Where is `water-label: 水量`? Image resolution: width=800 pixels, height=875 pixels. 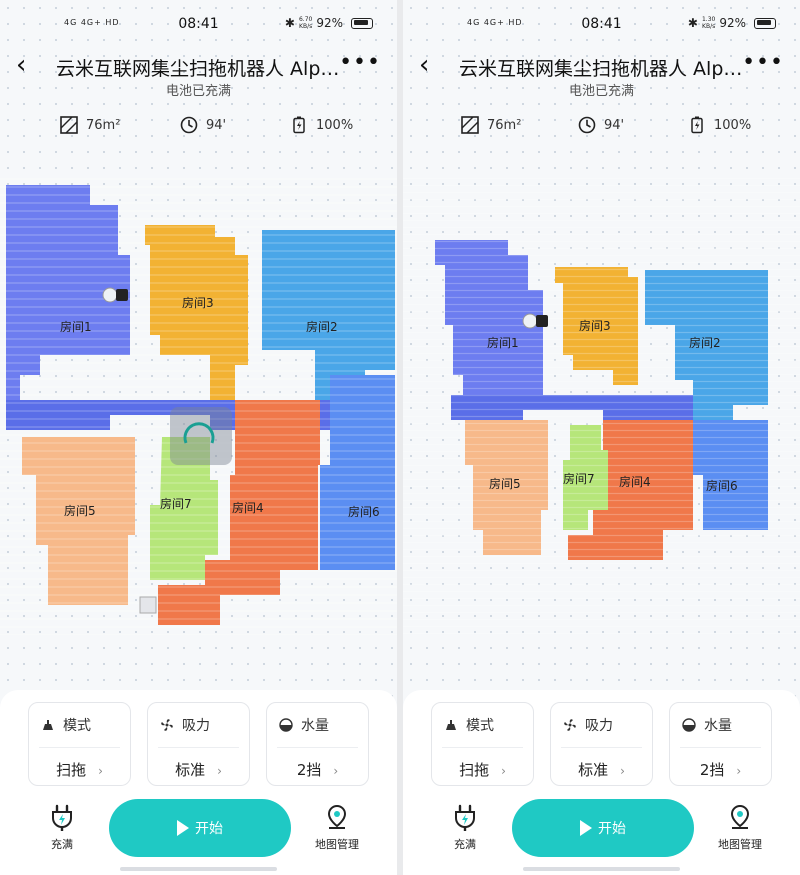 water-label: 水量 is located at coordinates (718, 726).